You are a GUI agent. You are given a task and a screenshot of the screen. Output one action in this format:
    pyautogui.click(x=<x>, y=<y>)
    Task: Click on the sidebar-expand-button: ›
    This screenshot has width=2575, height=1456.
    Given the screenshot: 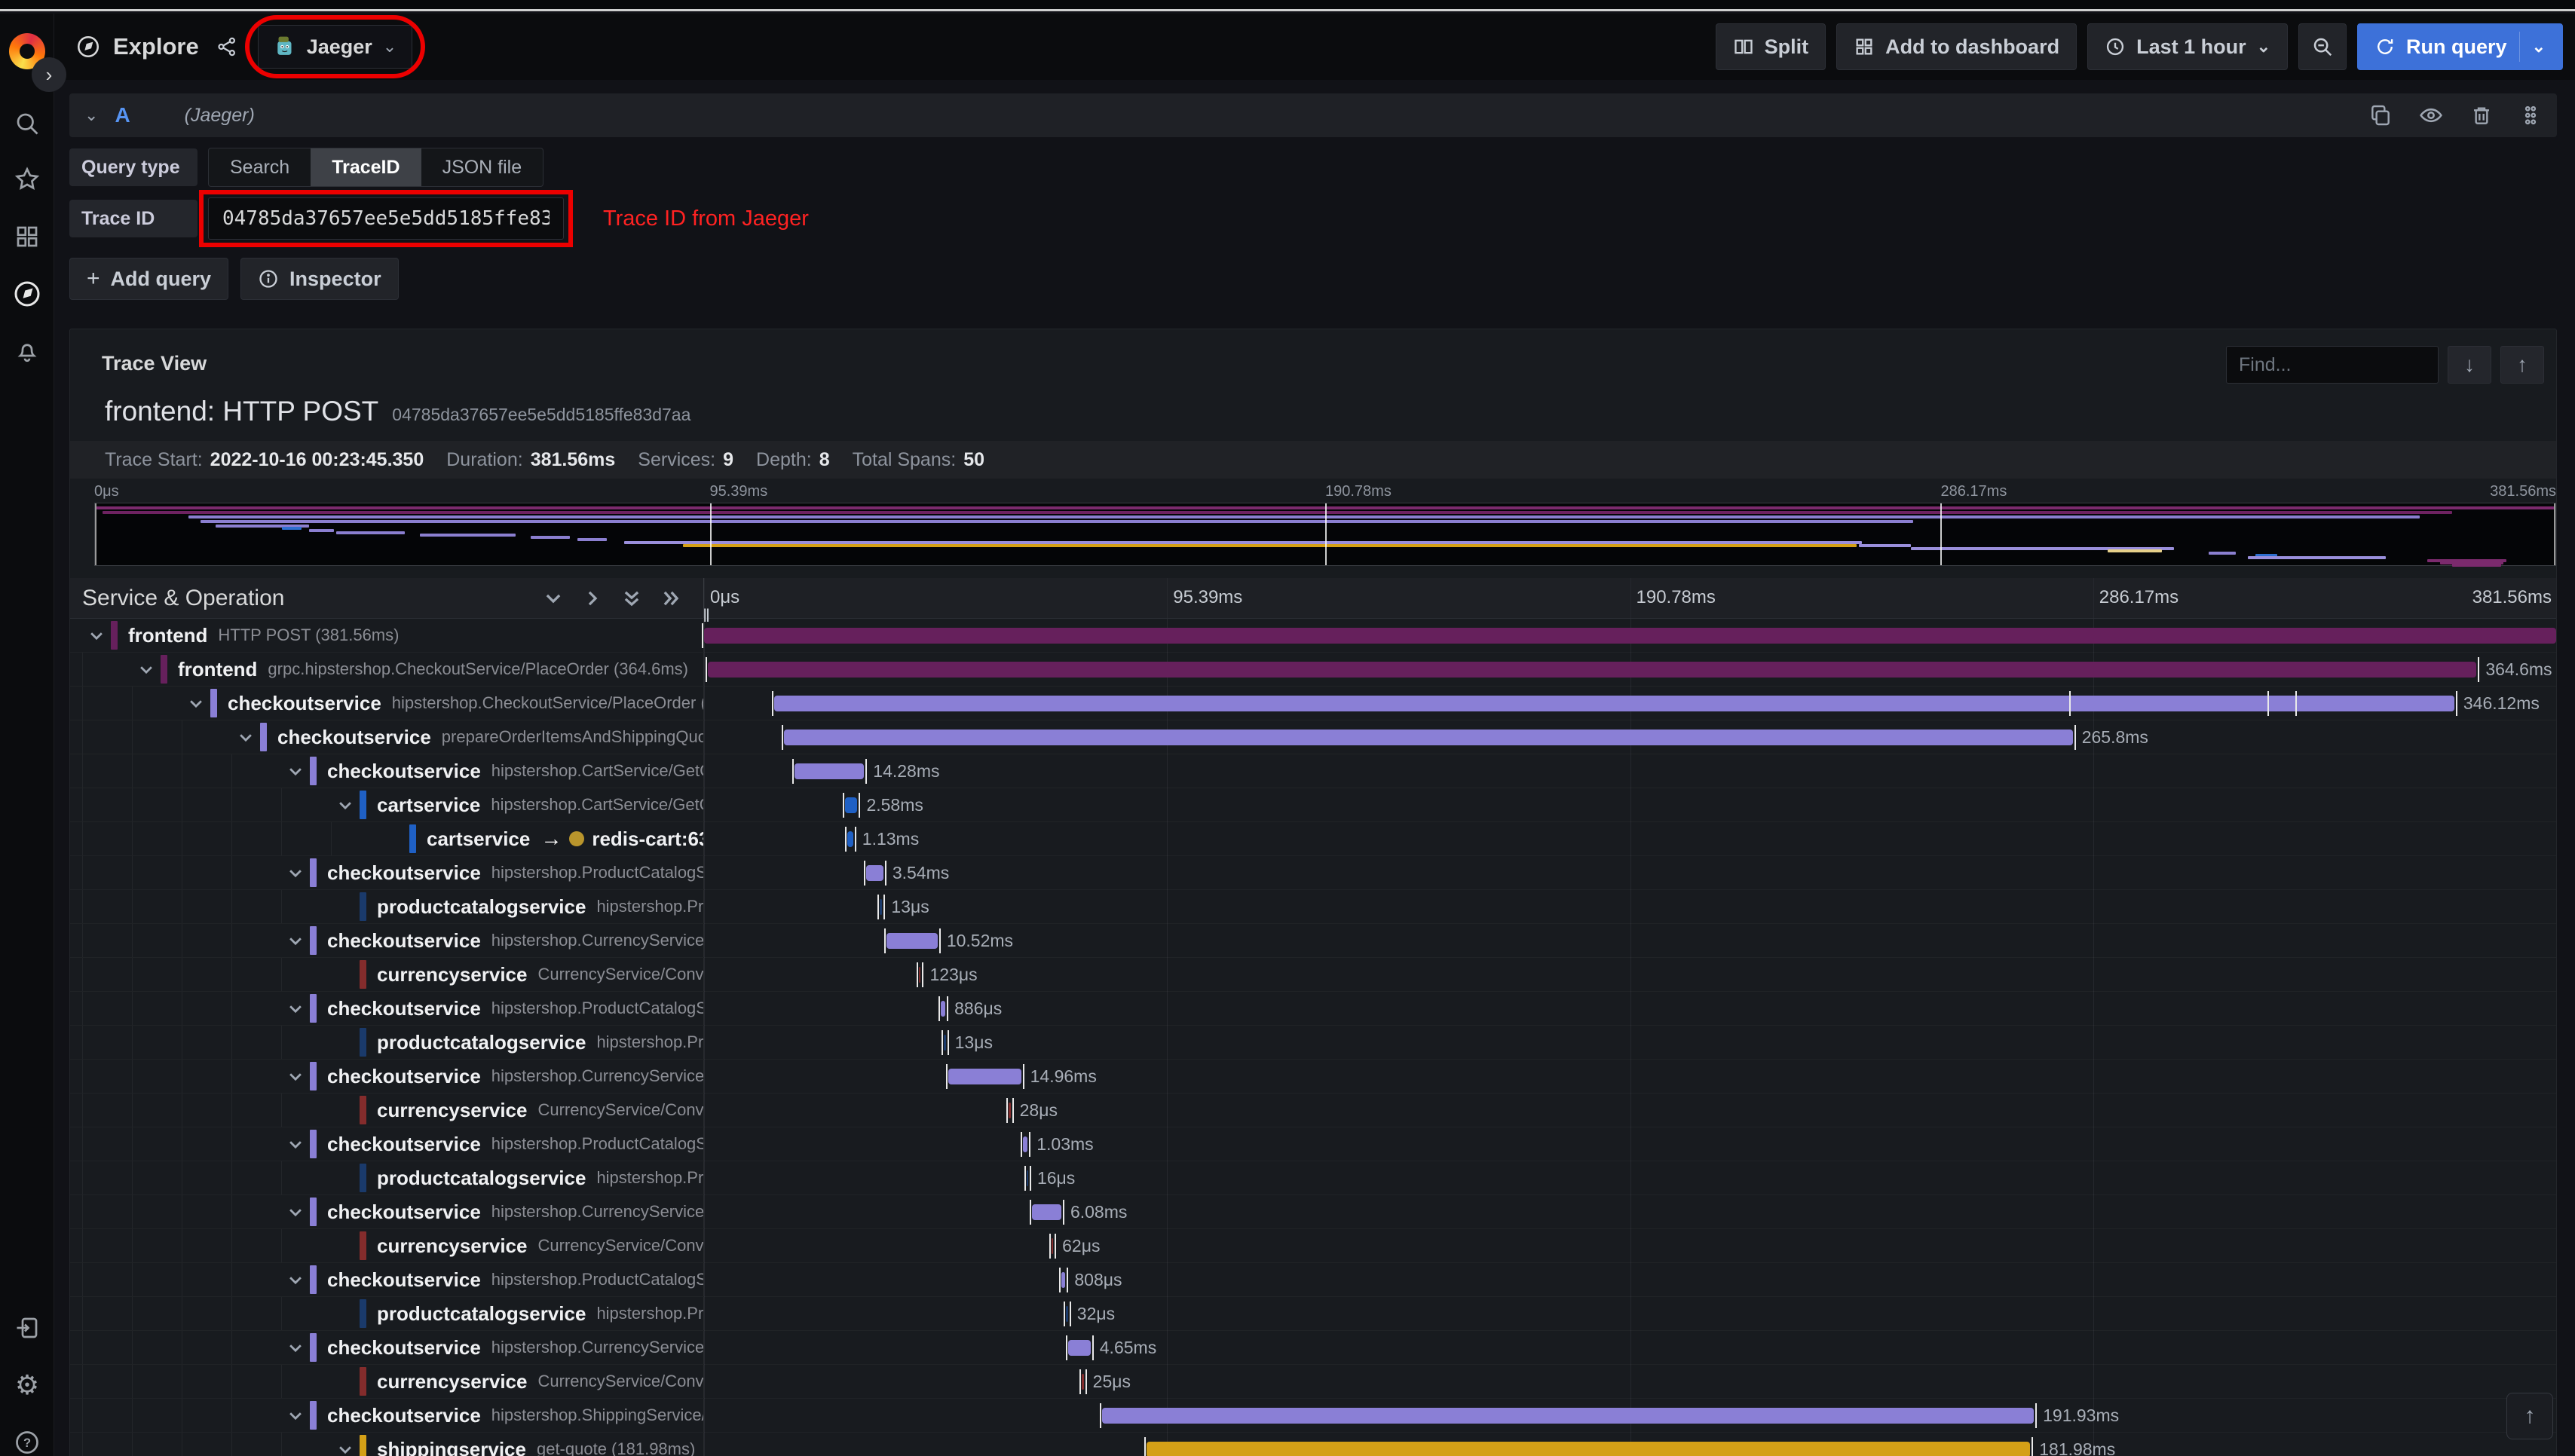 What is the action you would take?
    pyautogui.click(x=49, y=74)
    